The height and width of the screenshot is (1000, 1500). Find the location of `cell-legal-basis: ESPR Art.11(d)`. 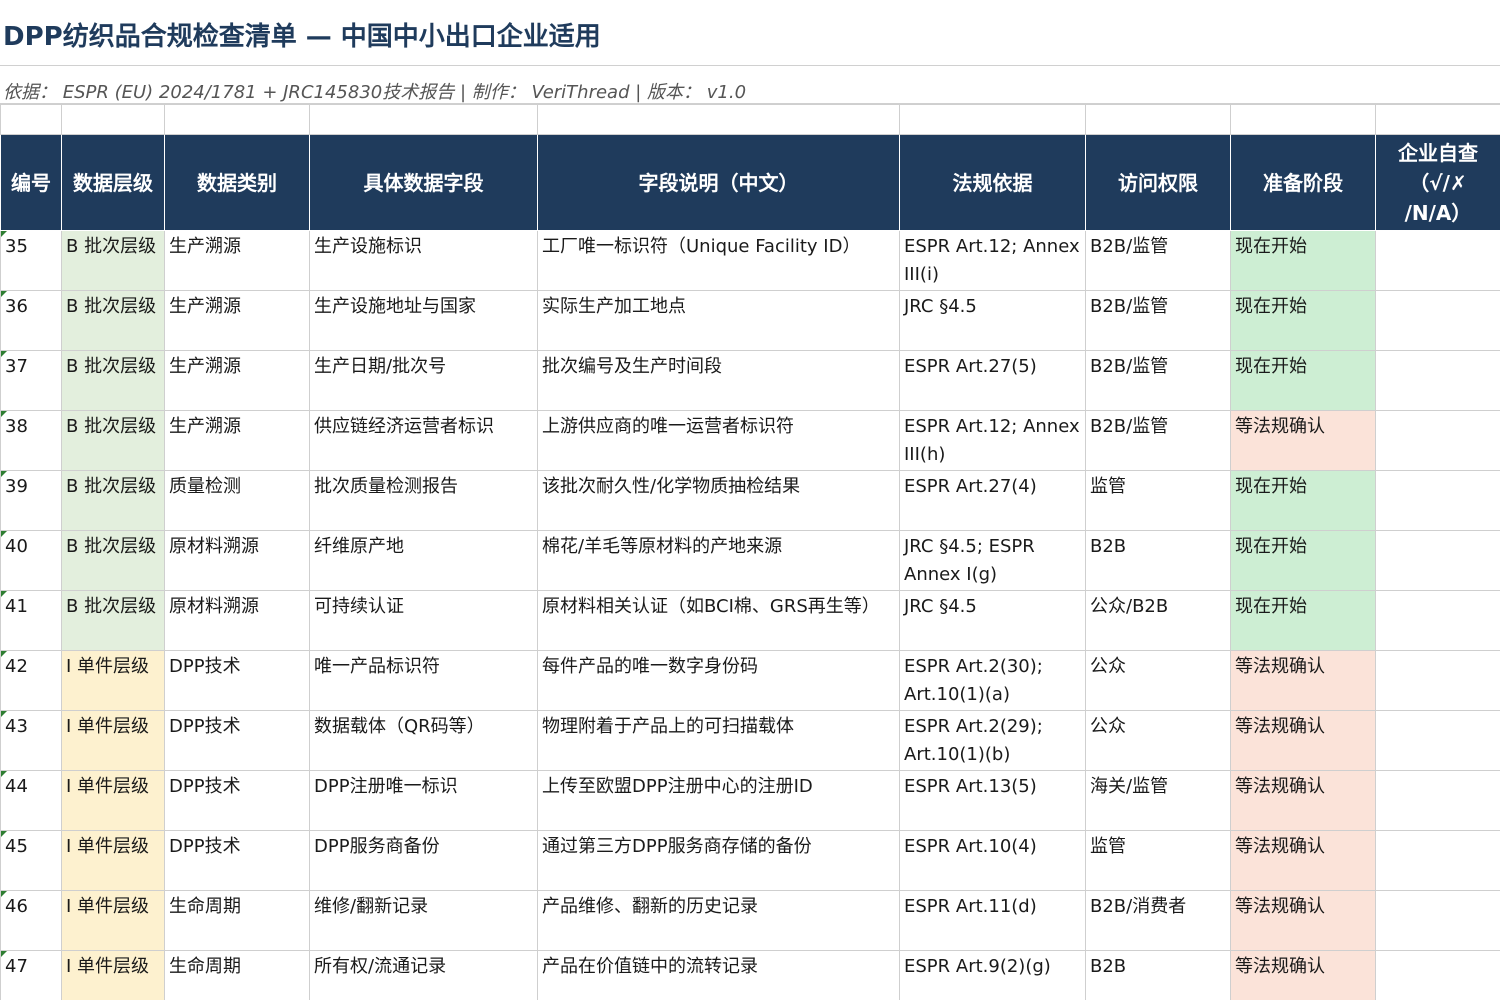

cell-legal-basis: ESPR Art.11(d) is located at coordinates (992, 920).